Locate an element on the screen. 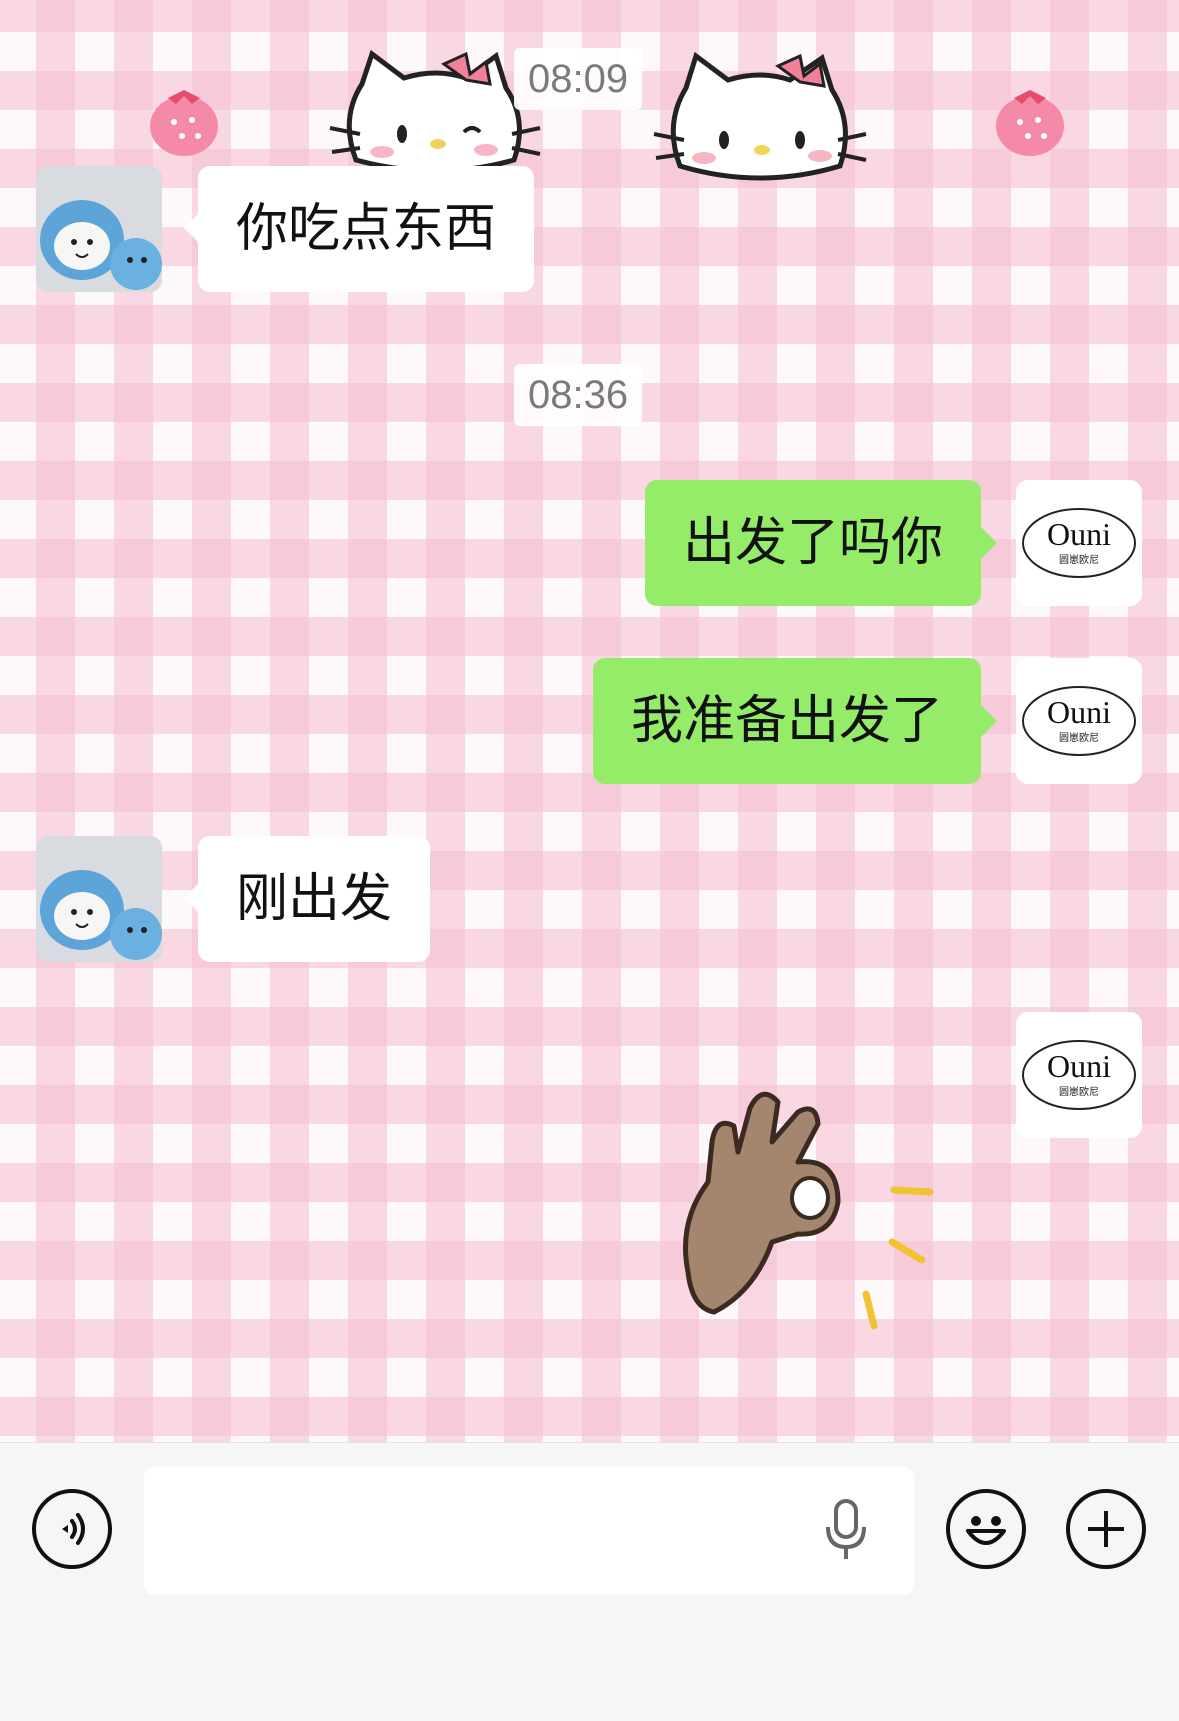 This screenshot has height=1721, width=1179. message-input is located at coordinates (529, 1531).